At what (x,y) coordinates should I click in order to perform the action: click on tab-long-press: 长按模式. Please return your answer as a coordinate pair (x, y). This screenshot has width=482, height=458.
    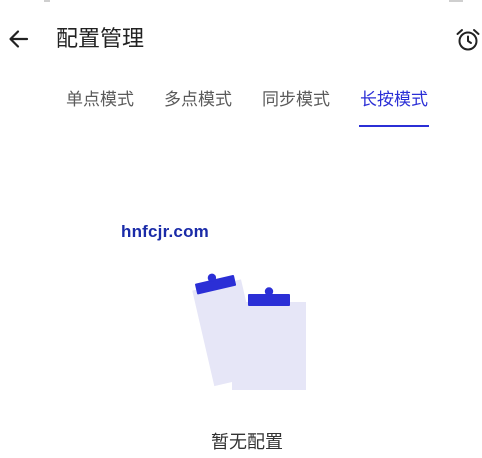
    Looking at the image, I should click on (394, 100).